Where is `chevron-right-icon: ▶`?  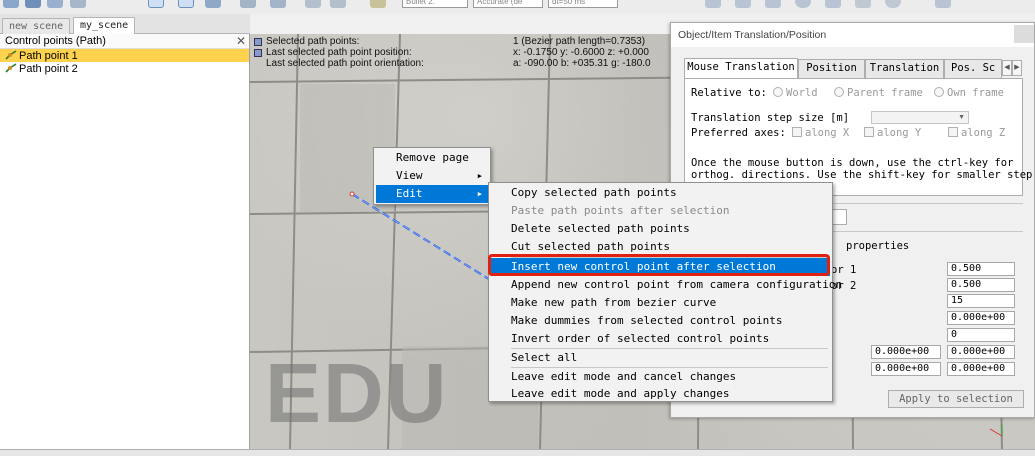
chevron-right-icon: ▶ is located at coordinates (479, 176).